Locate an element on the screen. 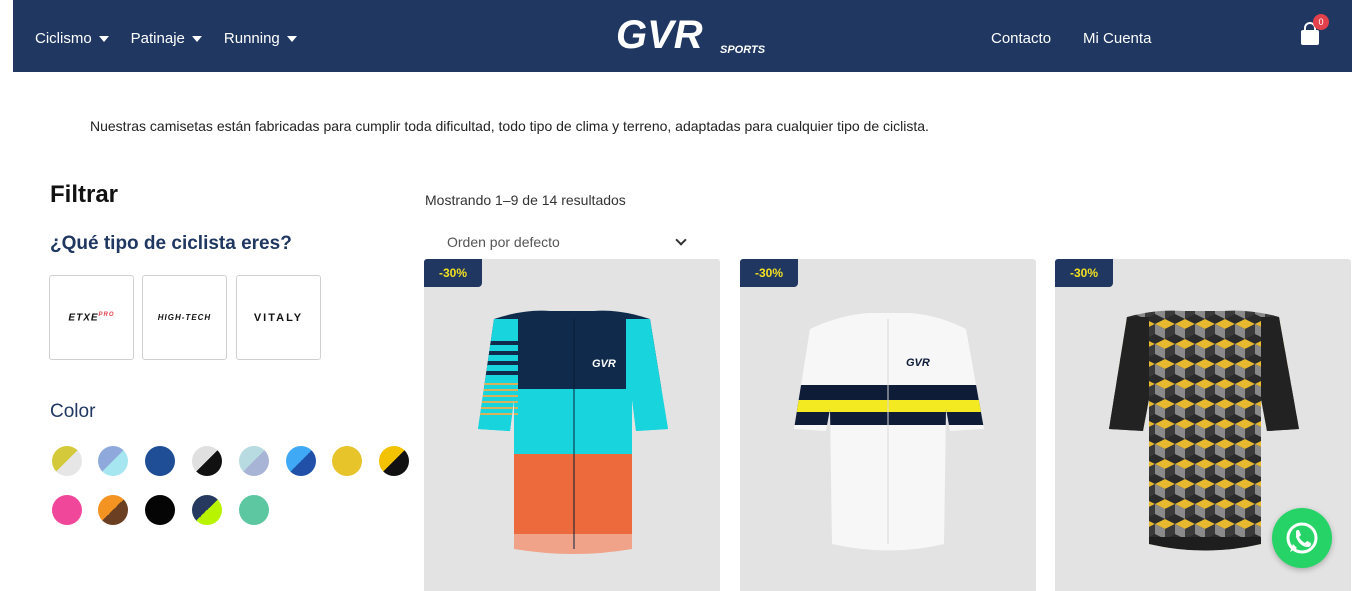 The height and width of the screenshot is (591, 1365). chevron-down-icon is located at coordinates (681, 240).